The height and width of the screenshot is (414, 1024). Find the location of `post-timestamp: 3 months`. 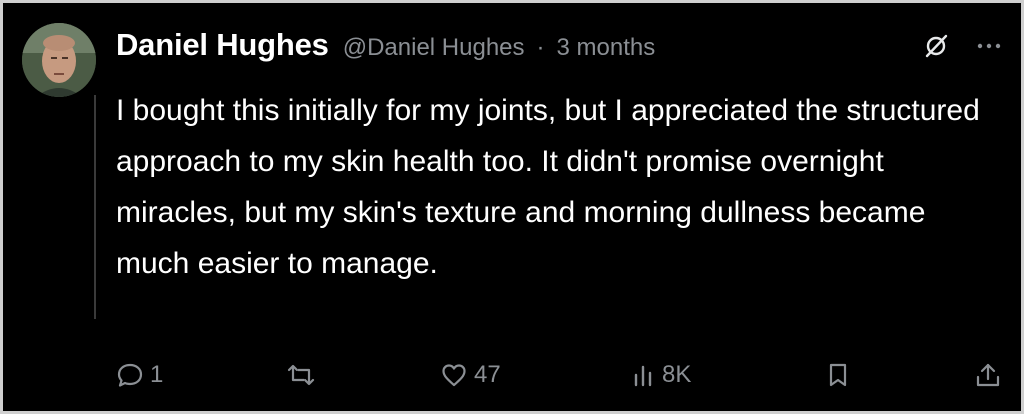

post-timestamp: 3 months is located at coordinates (606, 48).